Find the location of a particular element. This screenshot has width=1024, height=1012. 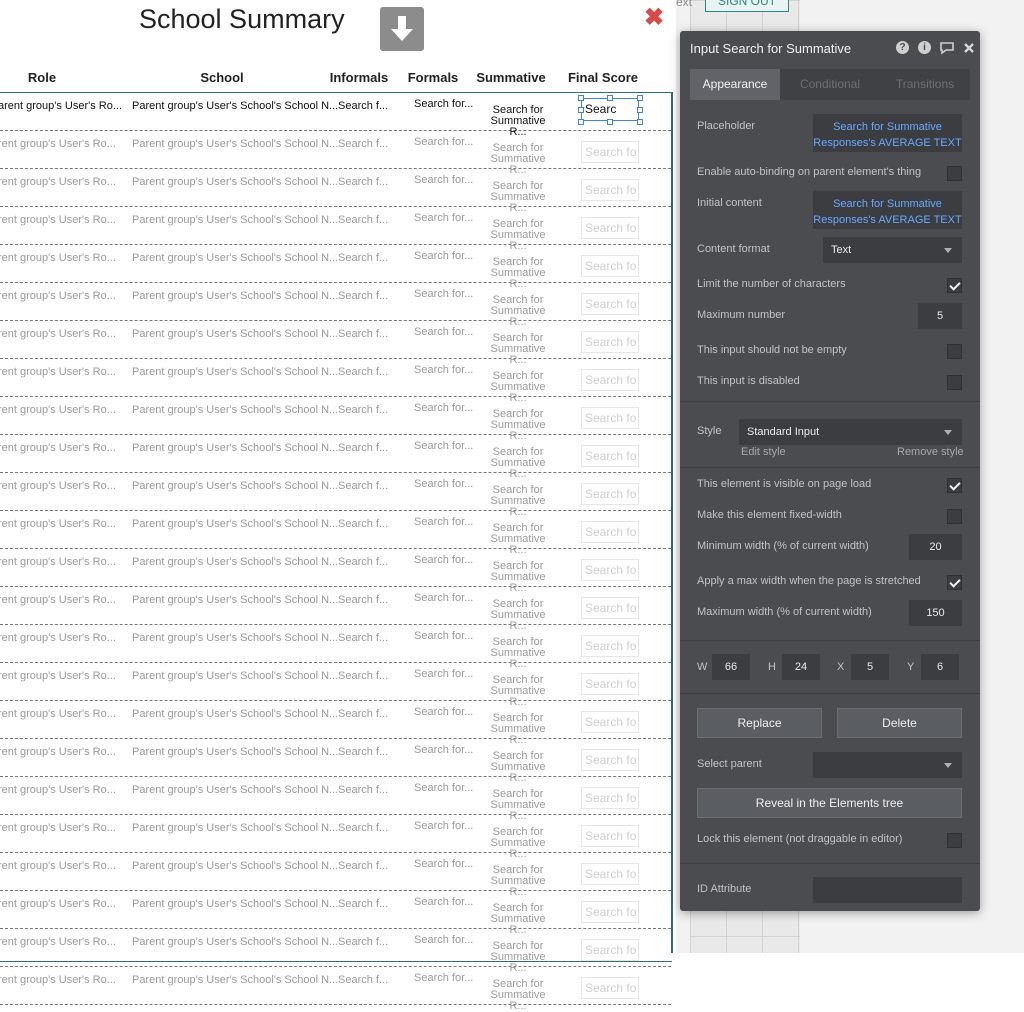

column-header-final-score: Final Score is located at coordinates (603, 77).